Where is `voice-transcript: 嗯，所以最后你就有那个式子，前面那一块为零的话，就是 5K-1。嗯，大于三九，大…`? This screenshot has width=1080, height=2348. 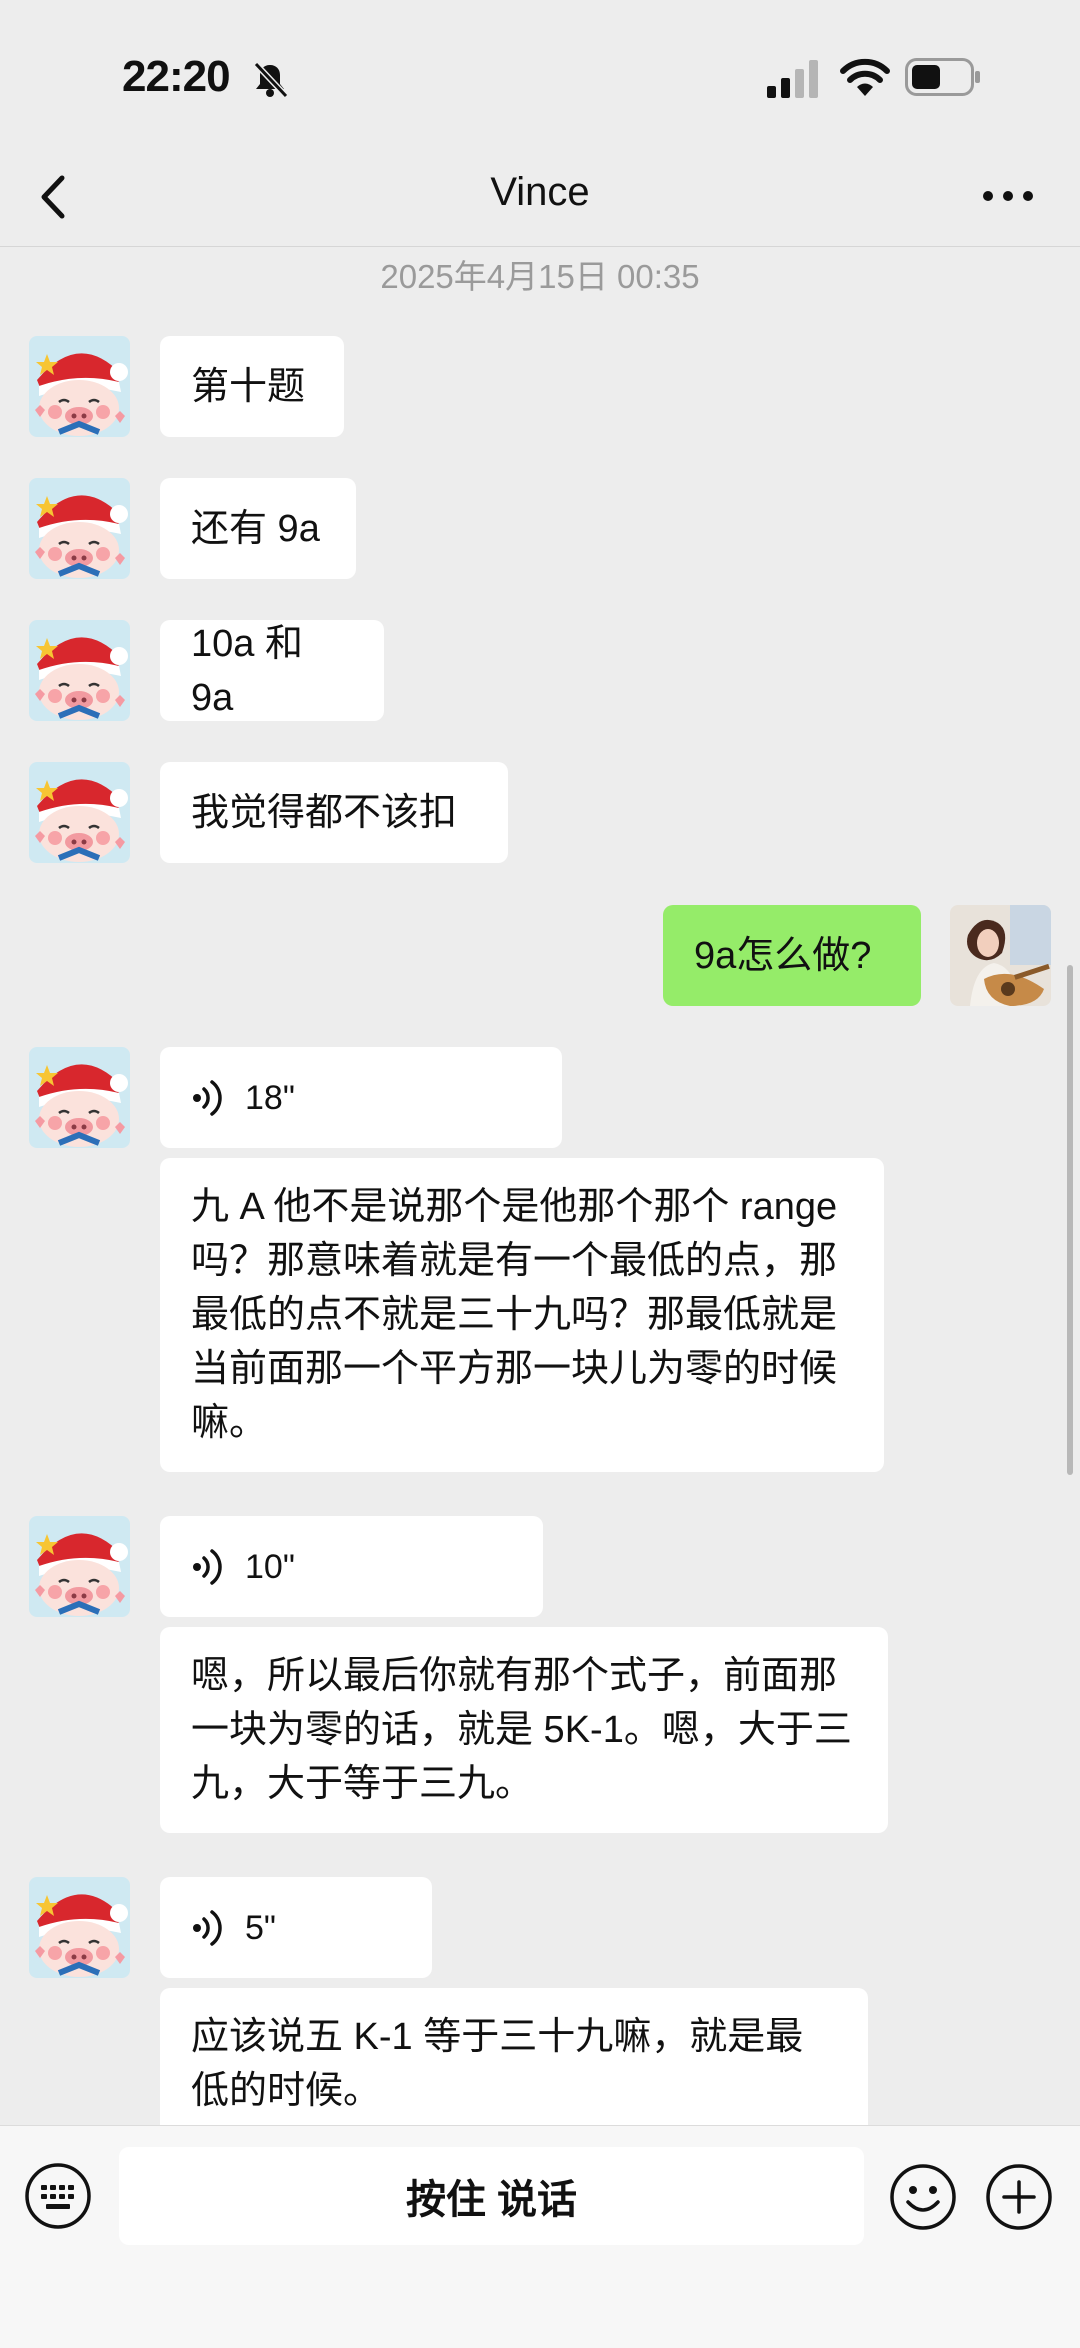
voice-transcript: 嗯，所以最后你就有那个式子，前面那一块为零的话，就是 5K-1。嗯，大于三九，大… is located at coordinates (524, 1730).